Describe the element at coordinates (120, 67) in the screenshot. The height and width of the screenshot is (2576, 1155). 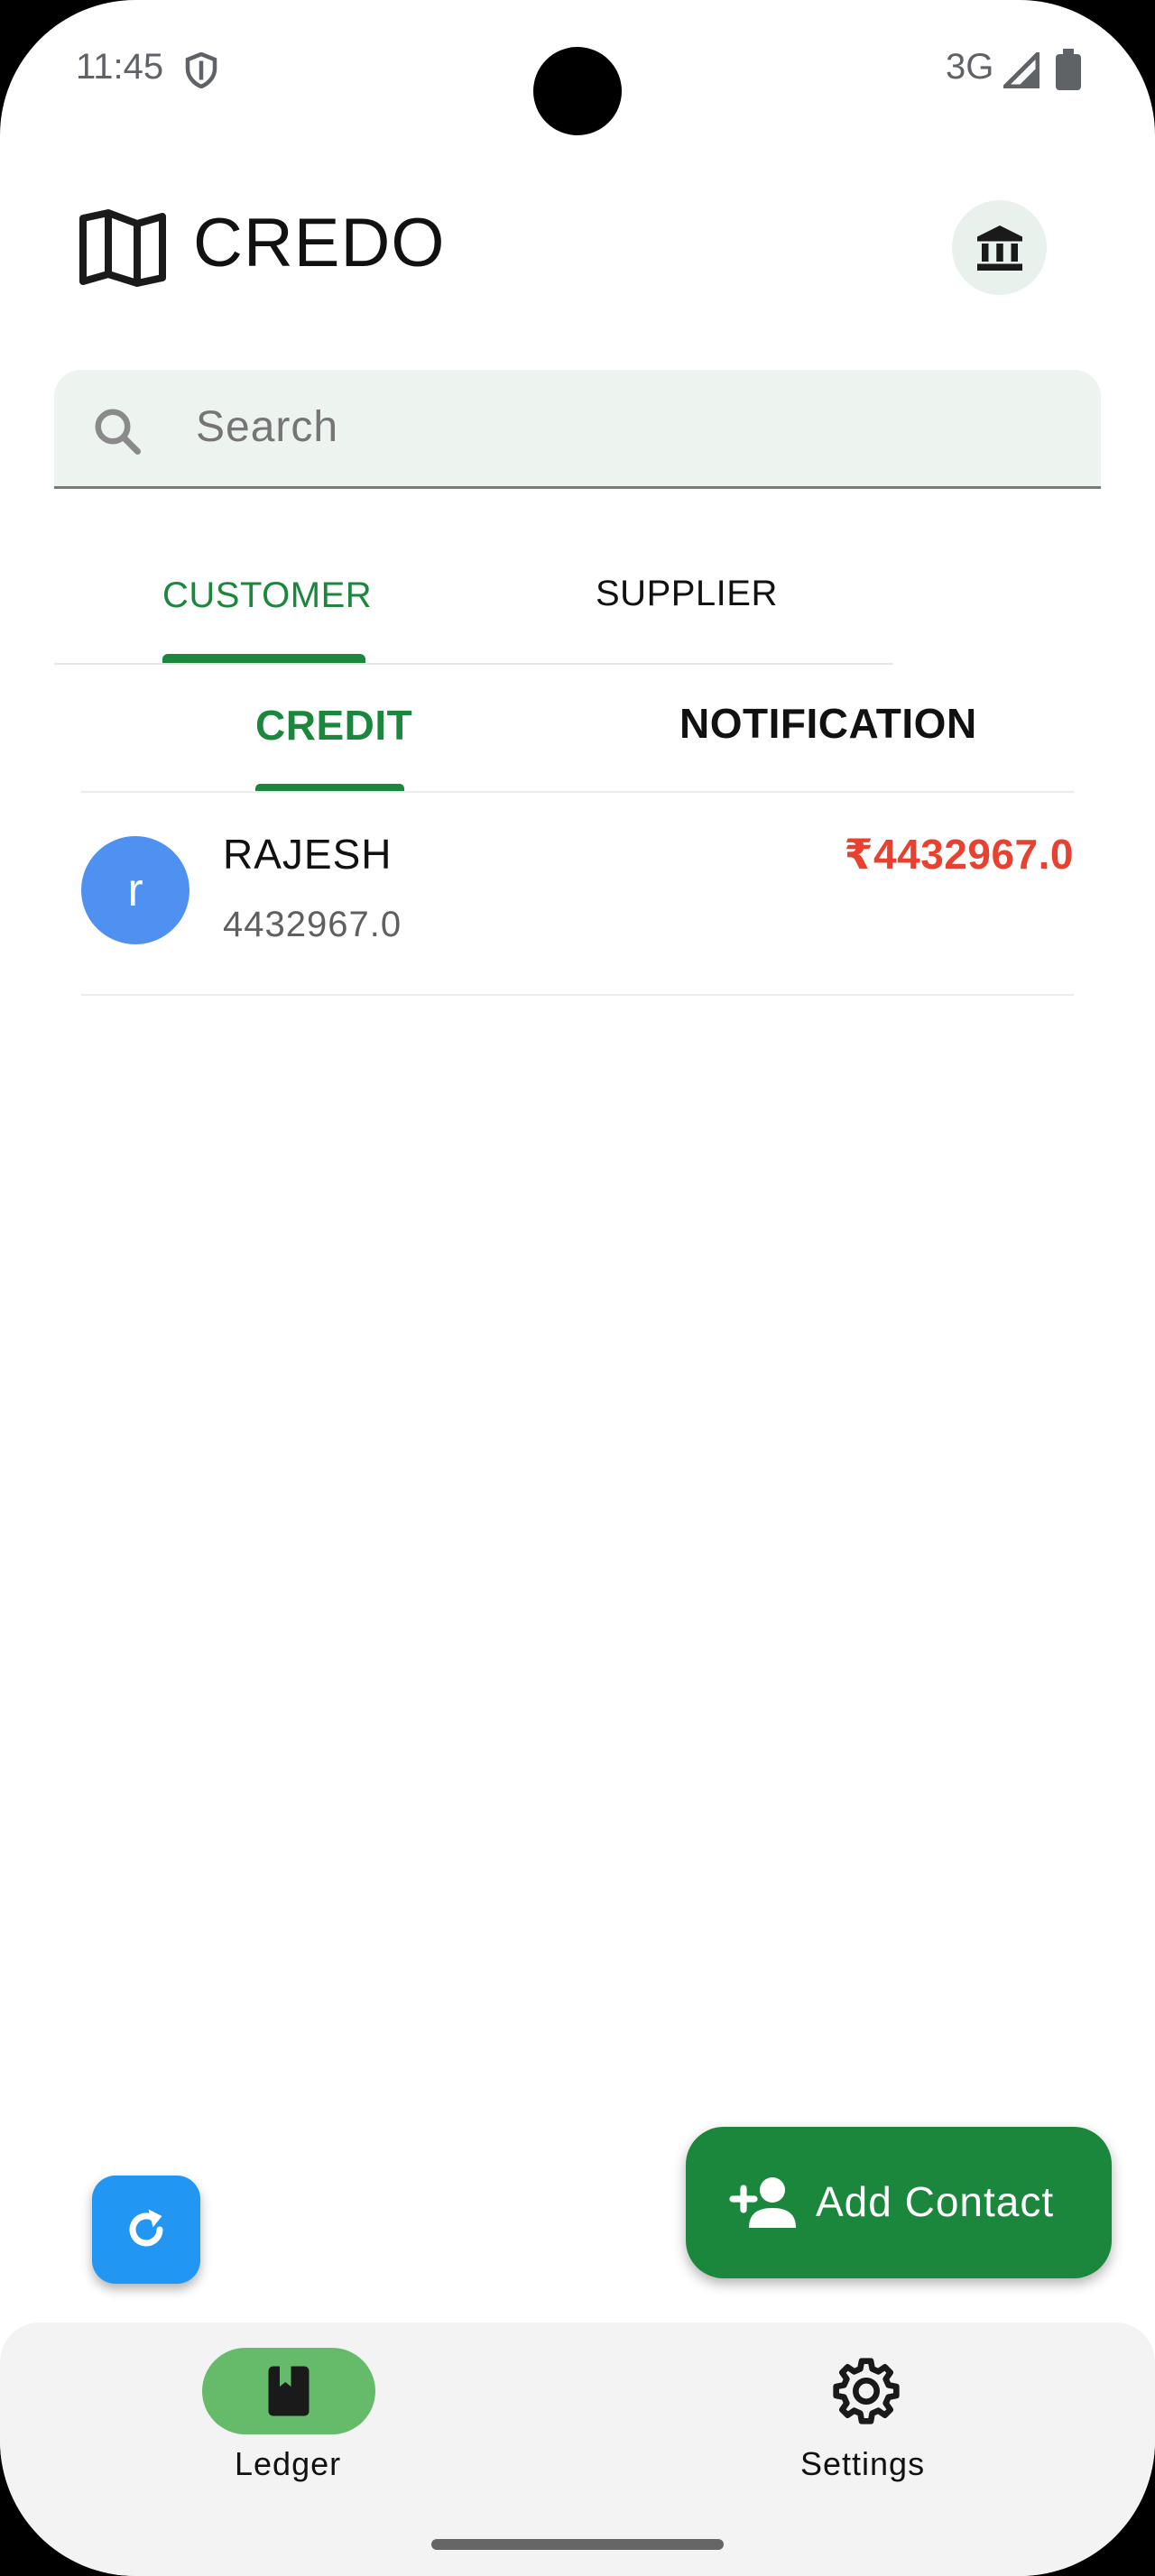
I see `status-time: 11:45` at that location.